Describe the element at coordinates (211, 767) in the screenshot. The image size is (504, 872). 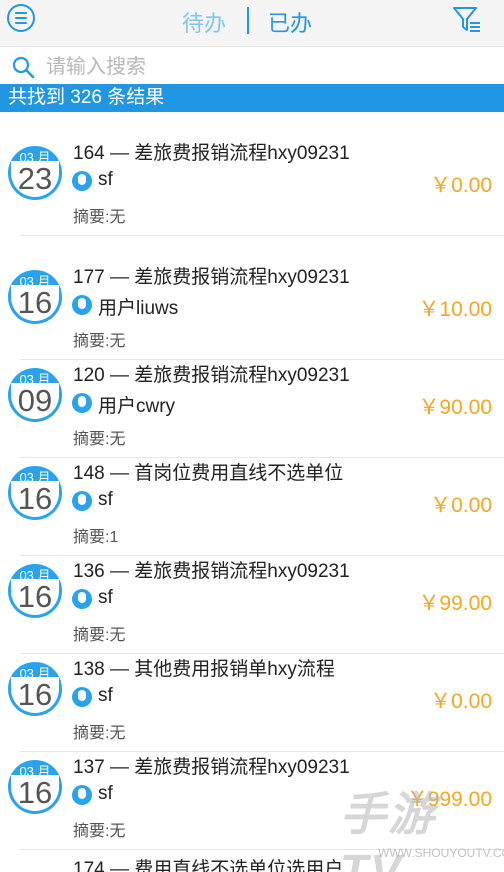
I see `item-title: 137 — 差旅费报销流程hxy09231` at that location.